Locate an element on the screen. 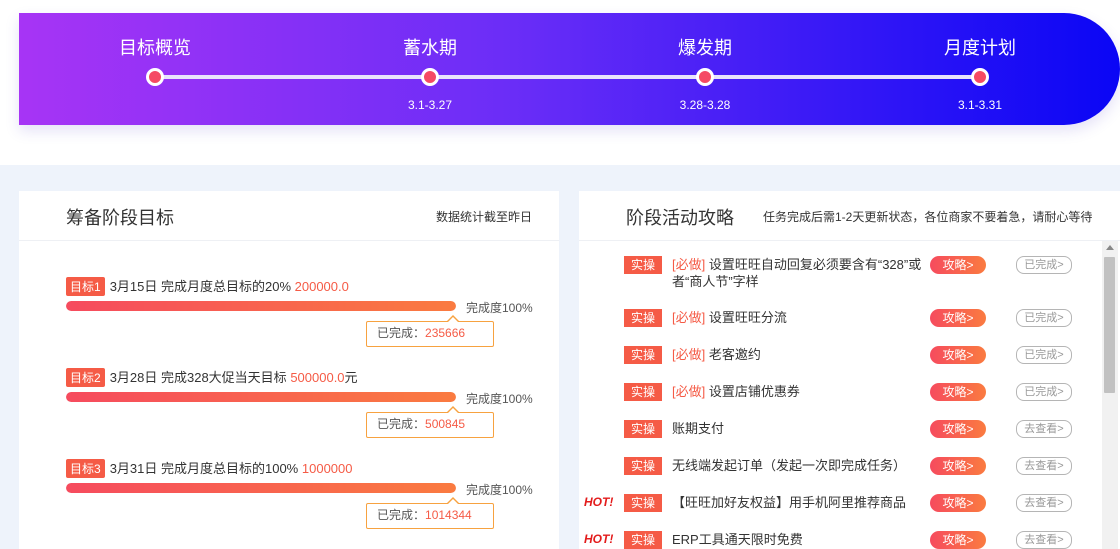  stage-date: 3.28-3.28 is located at coordinates (705, 105).